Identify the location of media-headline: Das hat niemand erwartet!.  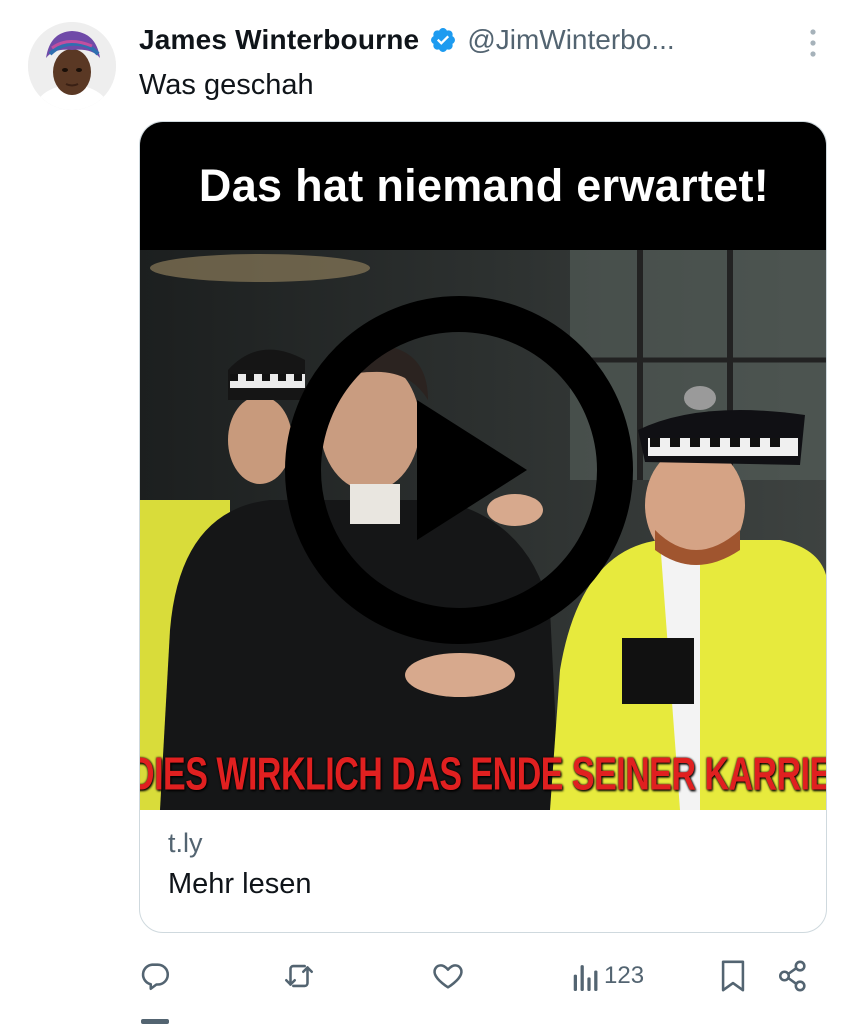
(484, 185).